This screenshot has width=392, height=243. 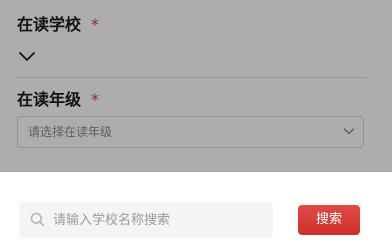 I want to click on search-button: 搜索, so click(x=329, y=220).